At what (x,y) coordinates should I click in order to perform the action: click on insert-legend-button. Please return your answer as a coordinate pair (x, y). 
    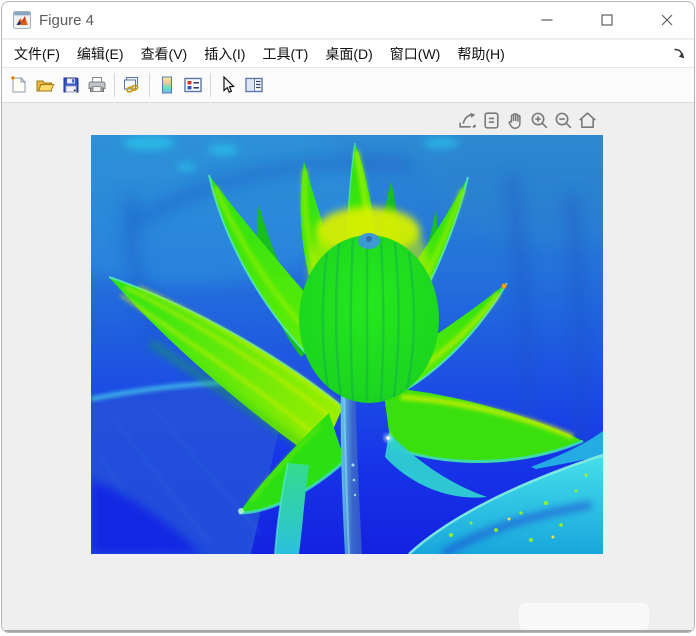
    Looking at the image, I should click on (193, 85).